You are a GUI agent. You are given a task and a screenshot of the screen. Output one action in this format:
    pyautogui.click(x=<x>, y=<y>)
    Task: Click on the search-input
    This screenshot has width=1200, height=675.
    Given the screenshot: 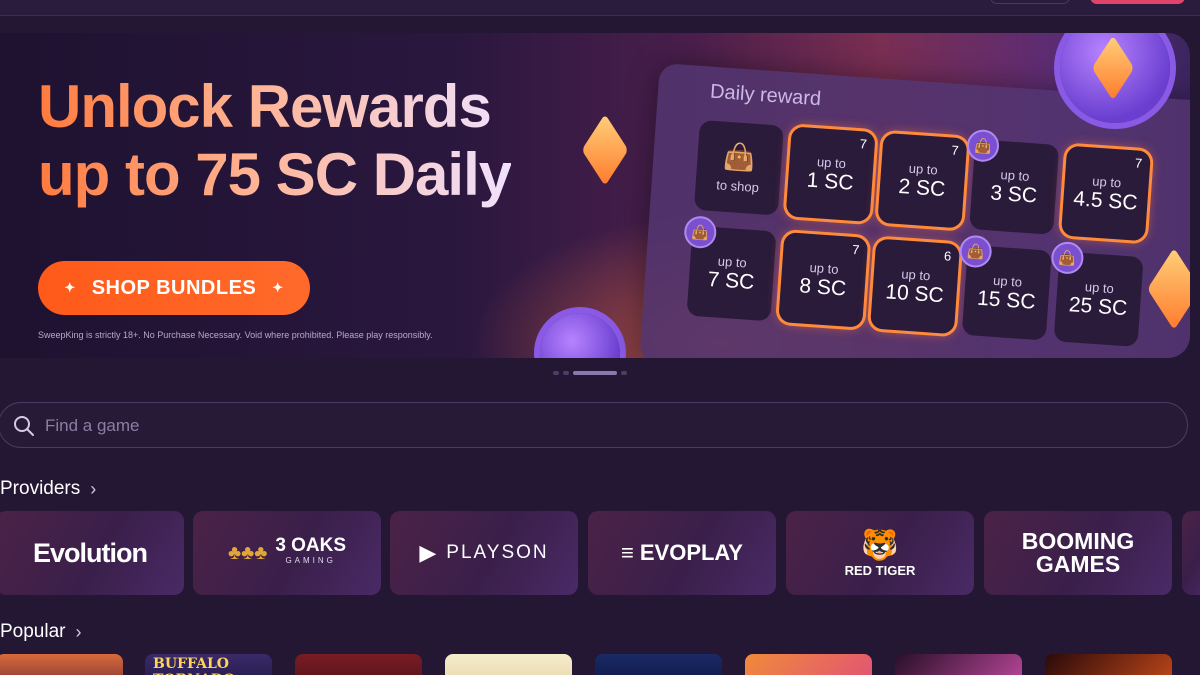 What is the action you would take?
    pyautogui.click(x=595, y=426)
    